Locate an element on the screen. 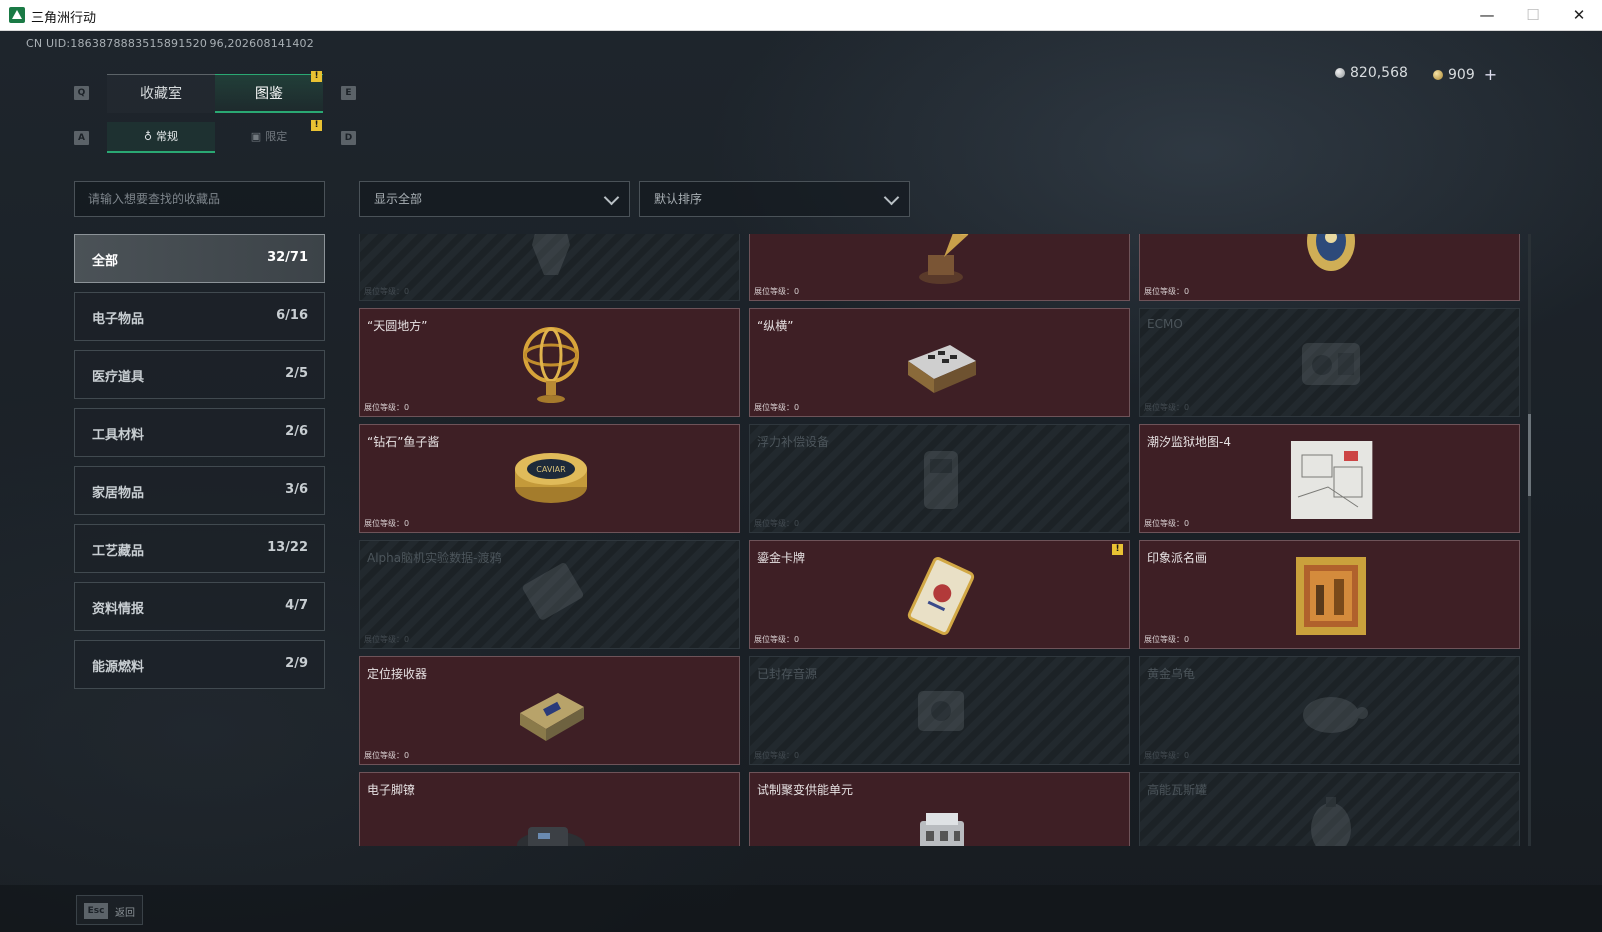 This screenshot has width=1602, height=932. filter-dropdown: 显示全部 is located at coordinates (494, 199).